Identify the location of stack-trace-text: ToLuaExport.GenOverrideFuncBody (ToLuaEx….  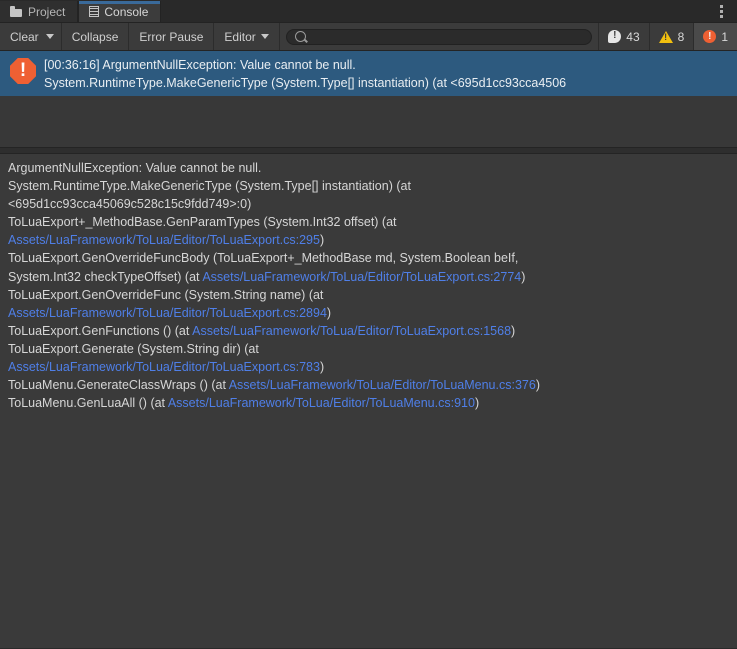
(263, 258).